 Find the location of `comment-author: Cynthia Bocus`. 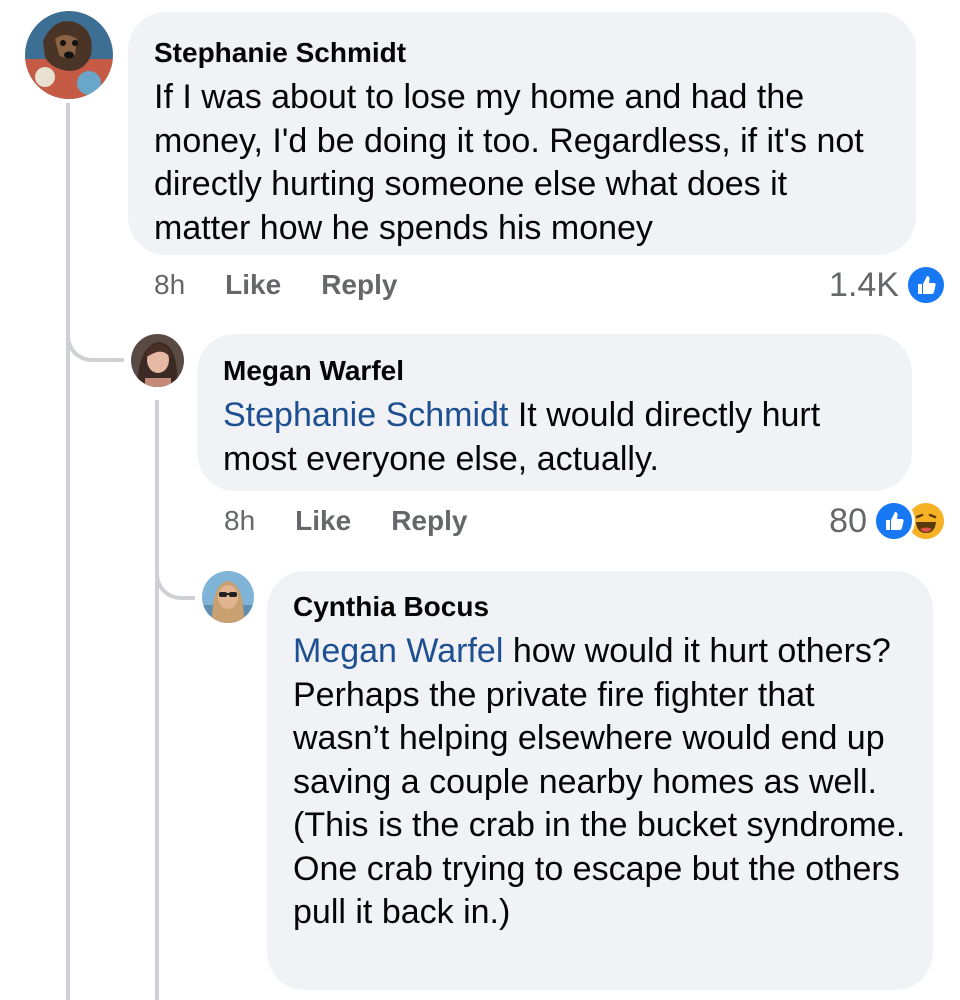

comment-author: Cynthia Bocus is located at coordinates (600, 607).